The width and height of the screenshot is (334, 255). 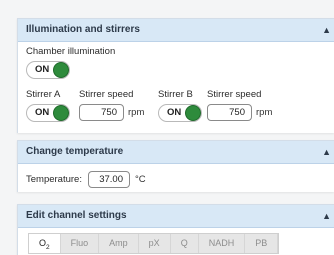 What do you see at coordinates (76, 215) in the screenshot?
I see `channel-panel-title: Edit channel settings` at bounding box center [76, 215].